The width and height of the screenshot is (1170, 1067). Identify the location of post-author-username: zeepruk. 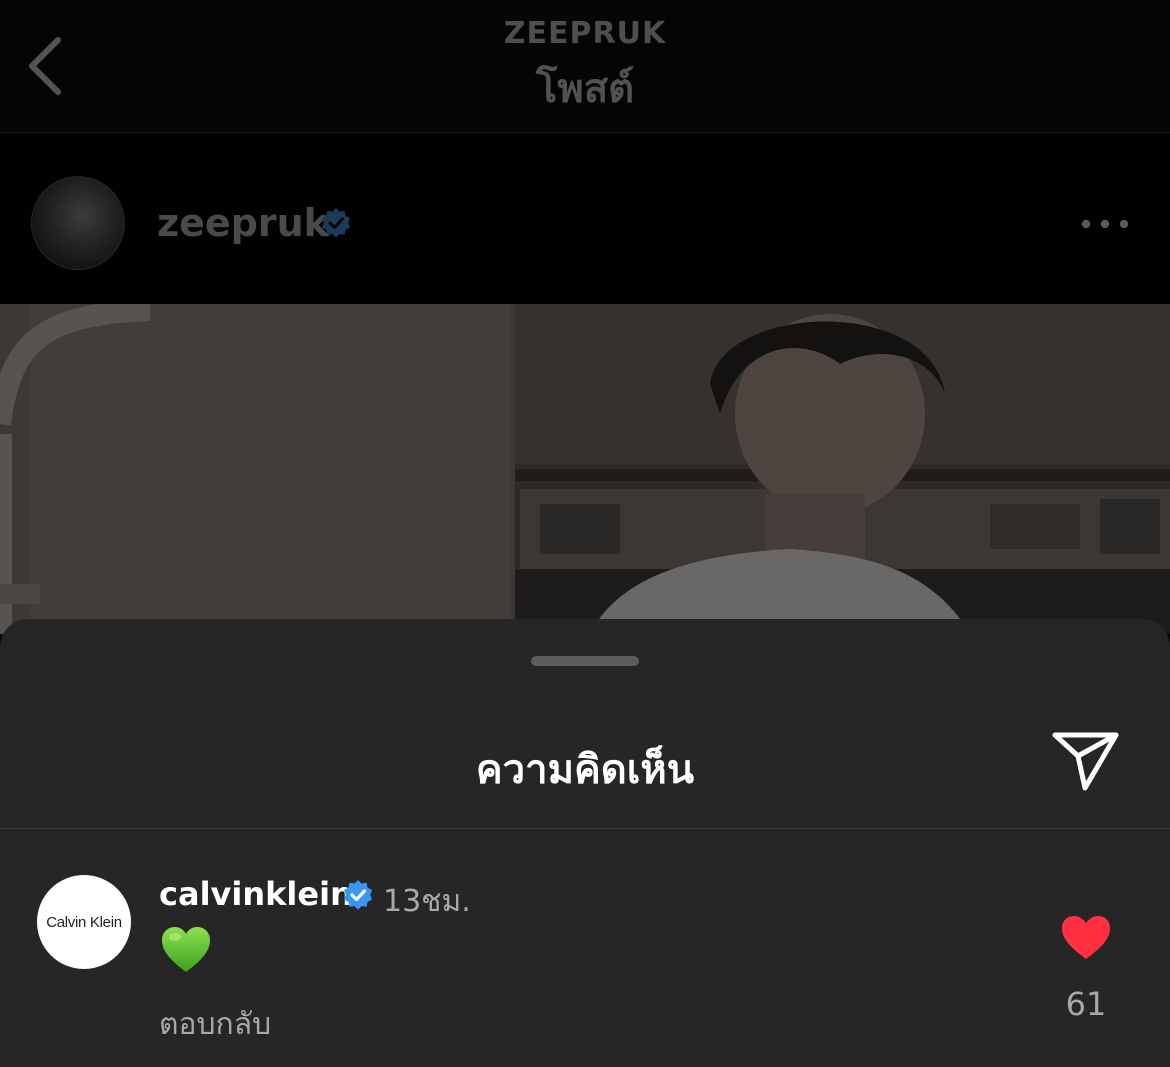
(243, 223).